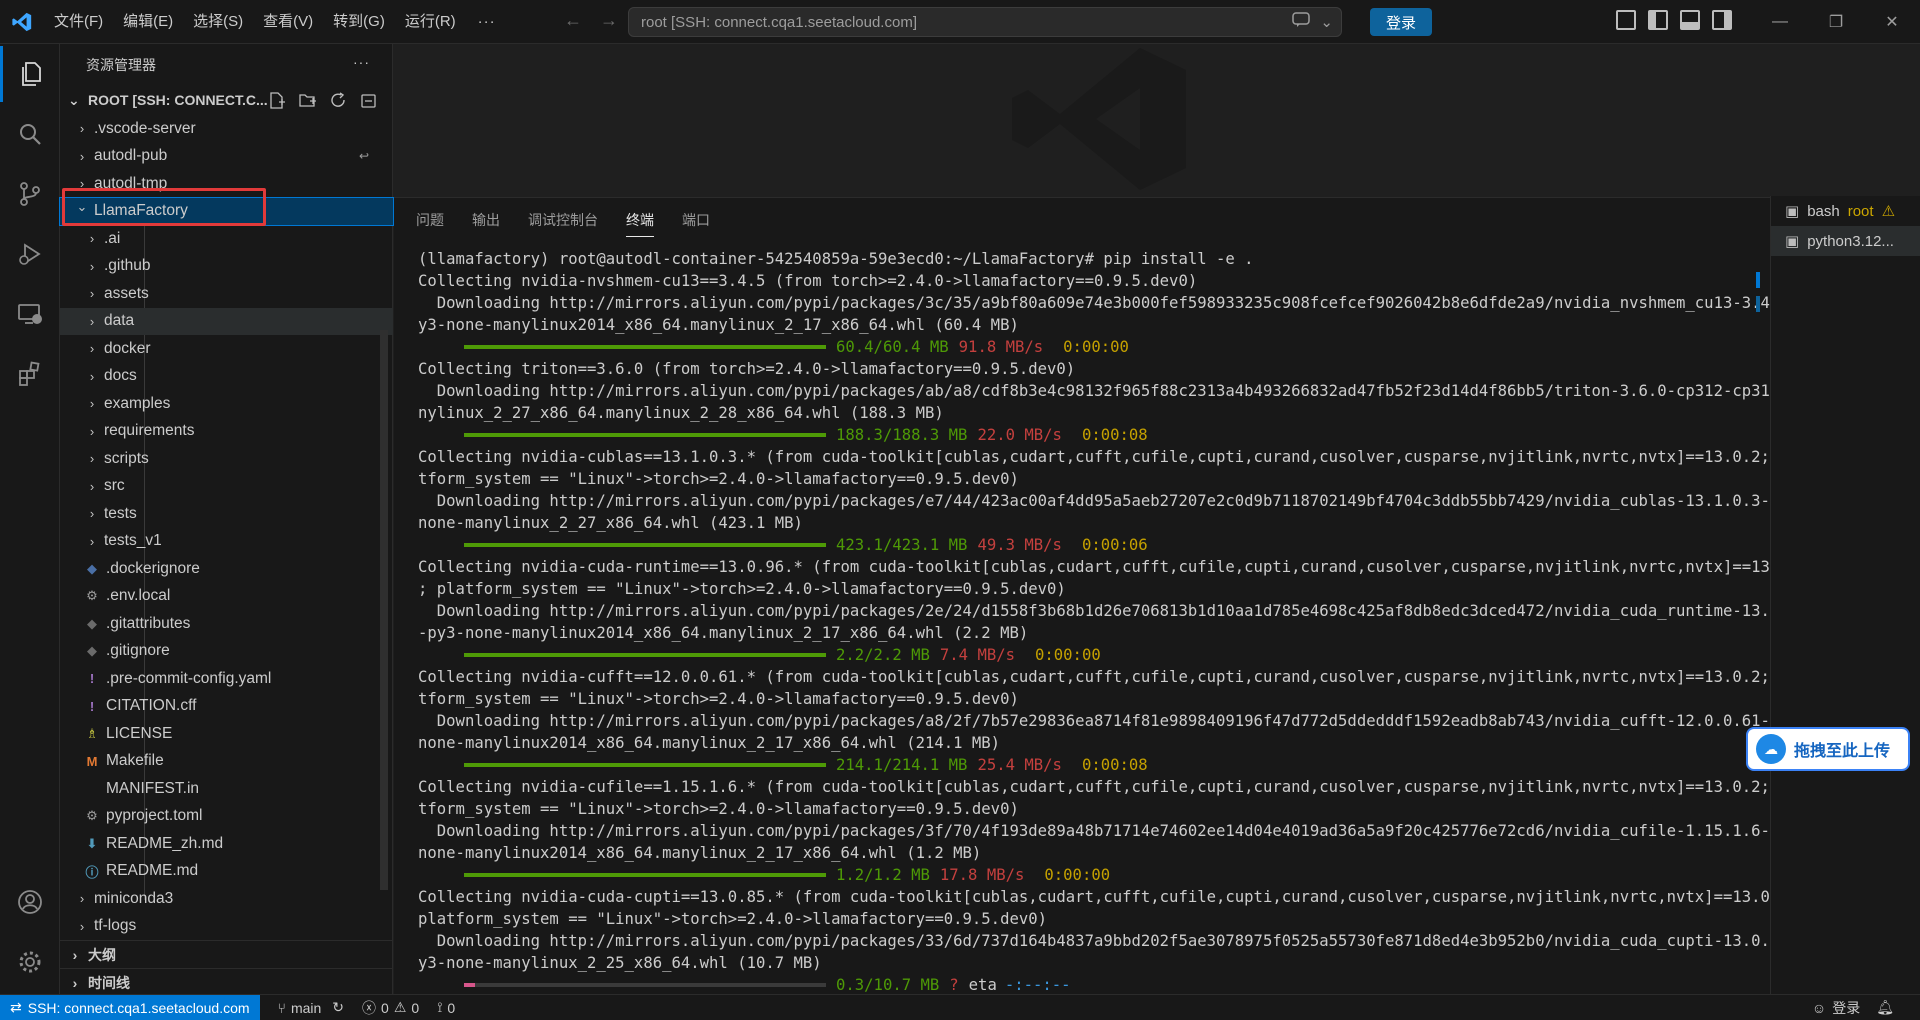  What do you see at coordinates (1845, 211) in the screenshot?
I see `terminal-instance: ▣ bash root ⚠` at bounding box center [1845, 211].